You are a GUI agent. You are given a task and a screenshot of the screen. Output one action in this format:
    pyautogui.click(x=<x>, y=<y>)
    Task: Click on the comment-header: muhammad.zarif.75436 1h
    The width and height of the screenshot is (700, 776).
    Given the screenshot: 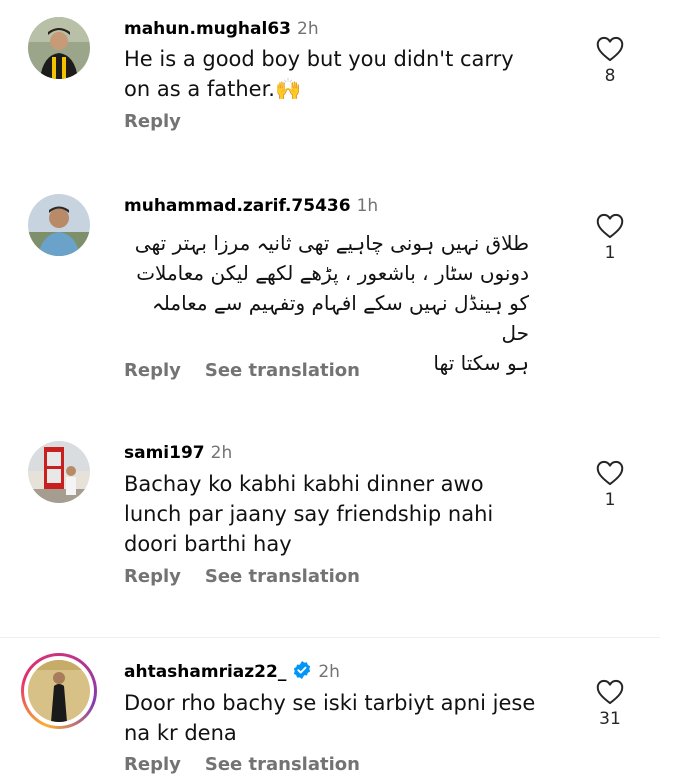 What is the action you would take?
    pyautogui.click(x=251, y=206)
    